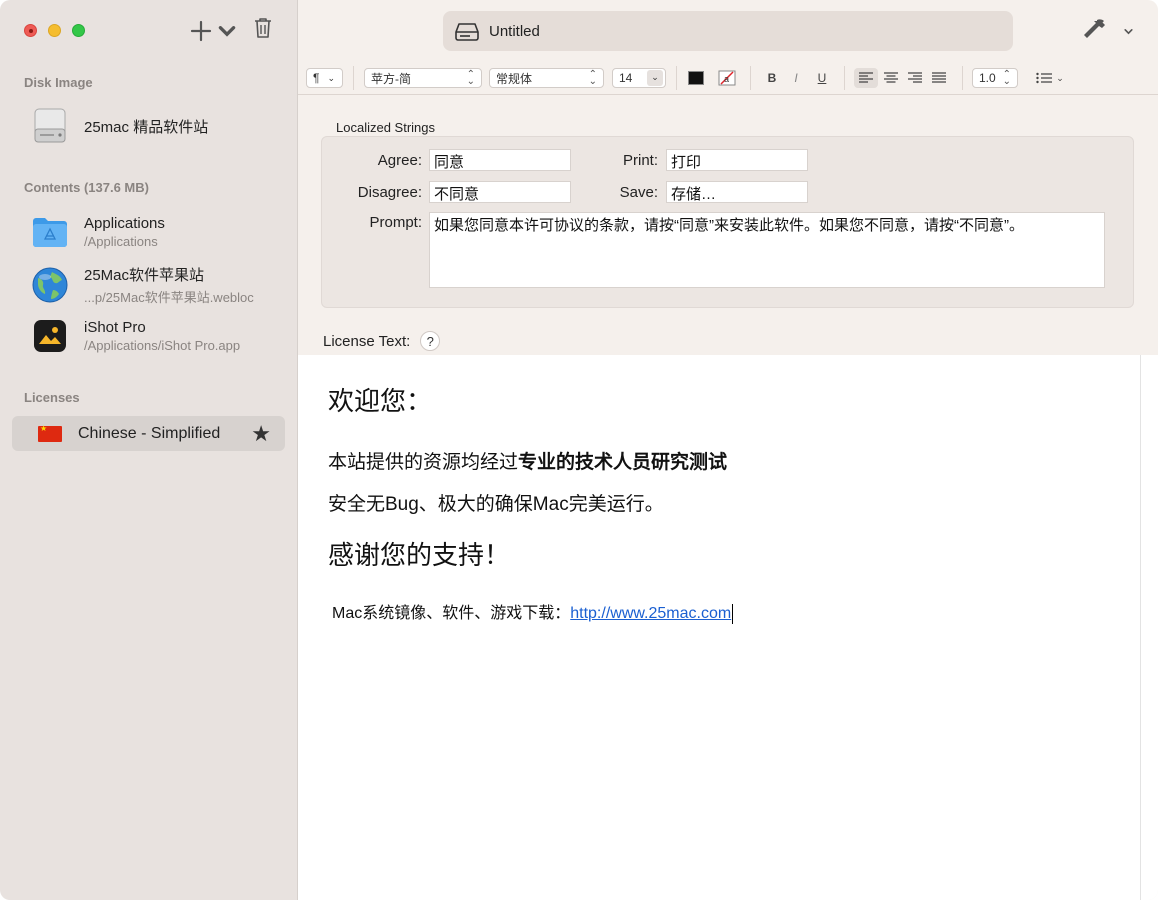 The image size is (1158, 900). I want to click on svg-text: a, so click(726, 79).